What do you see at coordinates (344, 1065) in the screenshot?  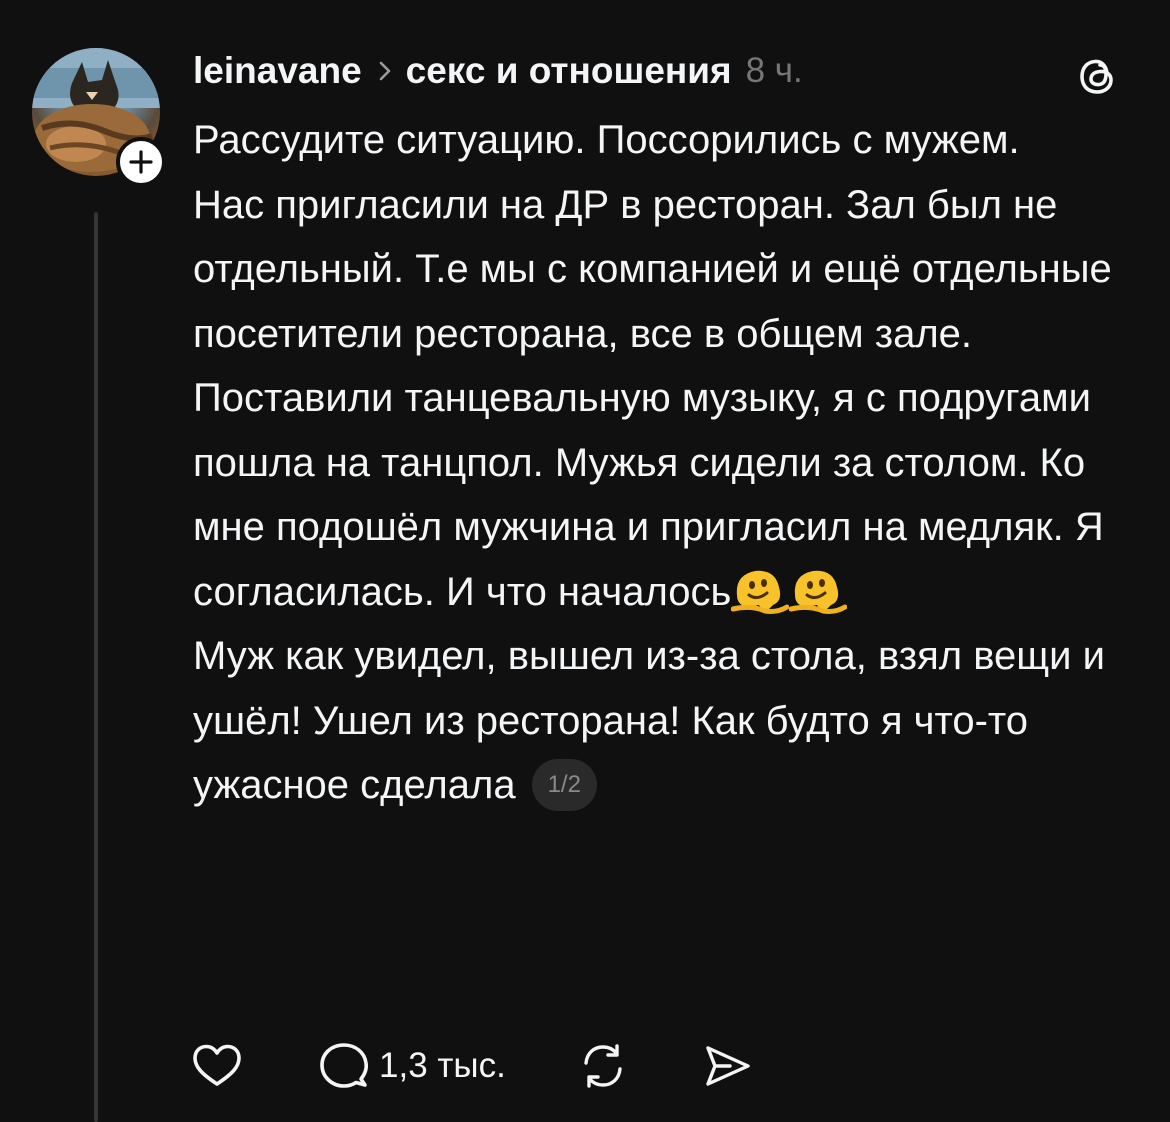 I see `comment-bubble-icon` at bounding box center [344, 1065].